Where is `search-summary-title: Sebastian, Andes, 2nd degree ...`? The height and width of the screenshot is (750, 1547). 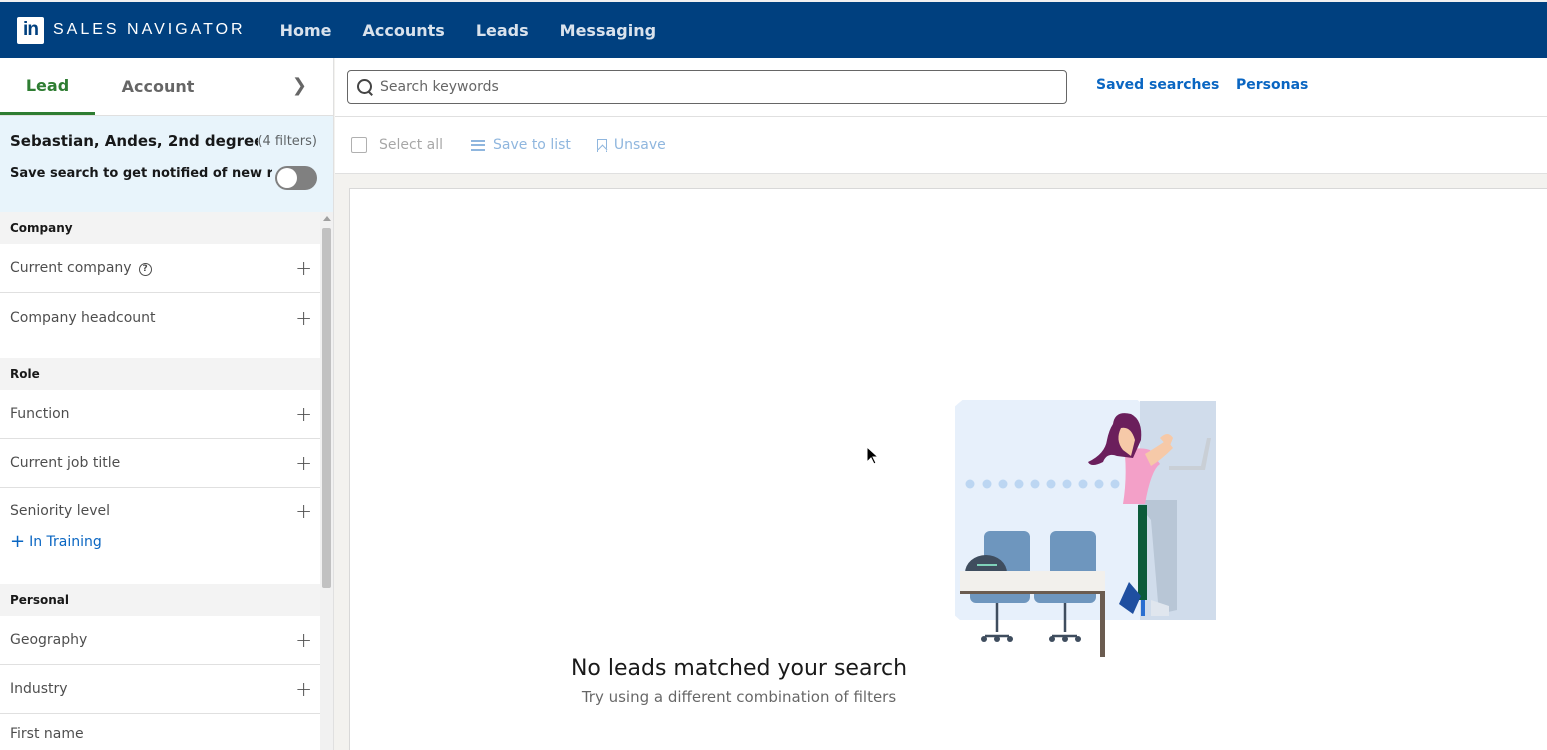 search-summary-title: Sebastian, Andes, 2nd degree ... is located at coordinates (134, 141).